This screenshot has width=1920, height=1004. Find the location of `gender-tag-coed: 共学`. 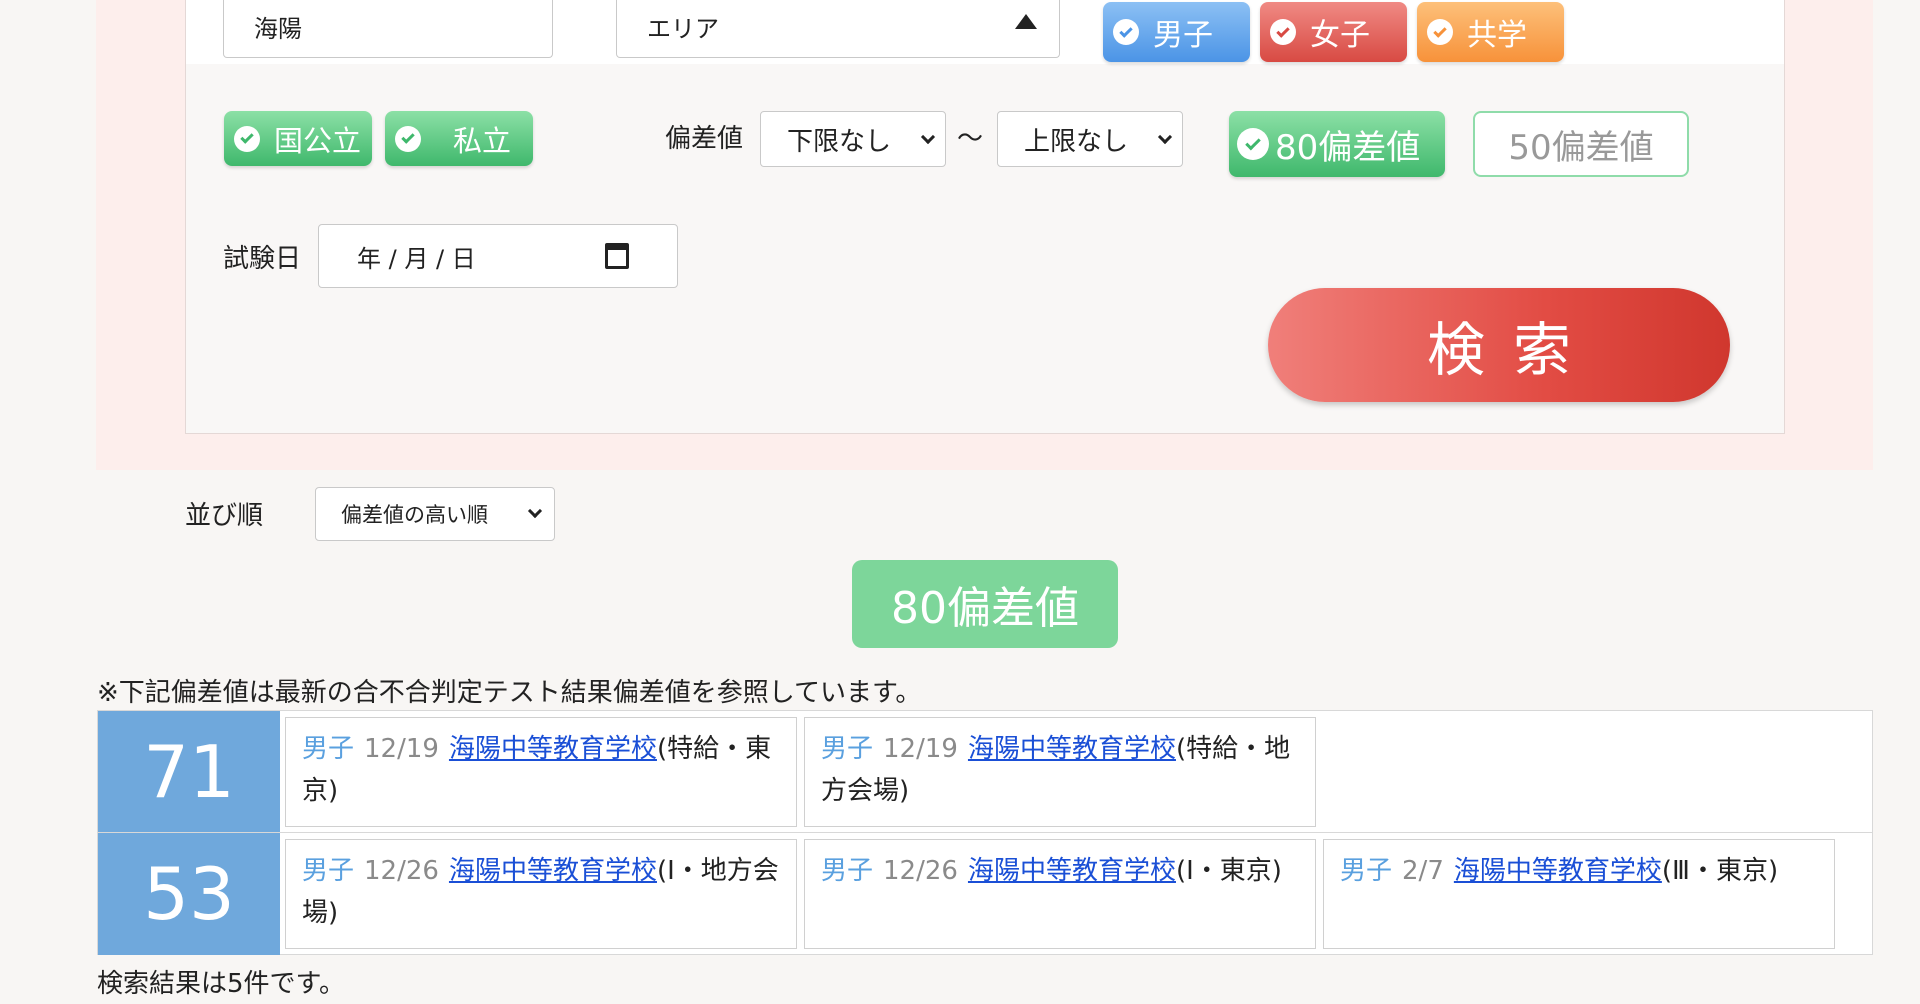

gender-tag-coed: 共学 is located at coordinates (1490, 32).